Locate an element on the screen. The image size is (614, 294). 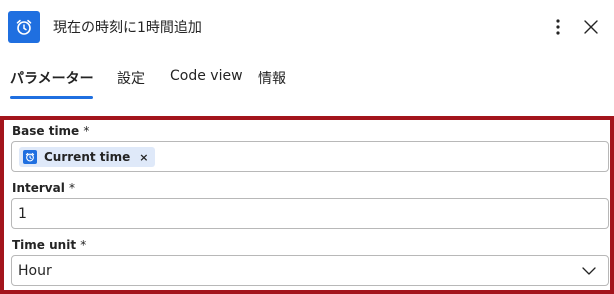
close-button is located at coordinates (591, 27).